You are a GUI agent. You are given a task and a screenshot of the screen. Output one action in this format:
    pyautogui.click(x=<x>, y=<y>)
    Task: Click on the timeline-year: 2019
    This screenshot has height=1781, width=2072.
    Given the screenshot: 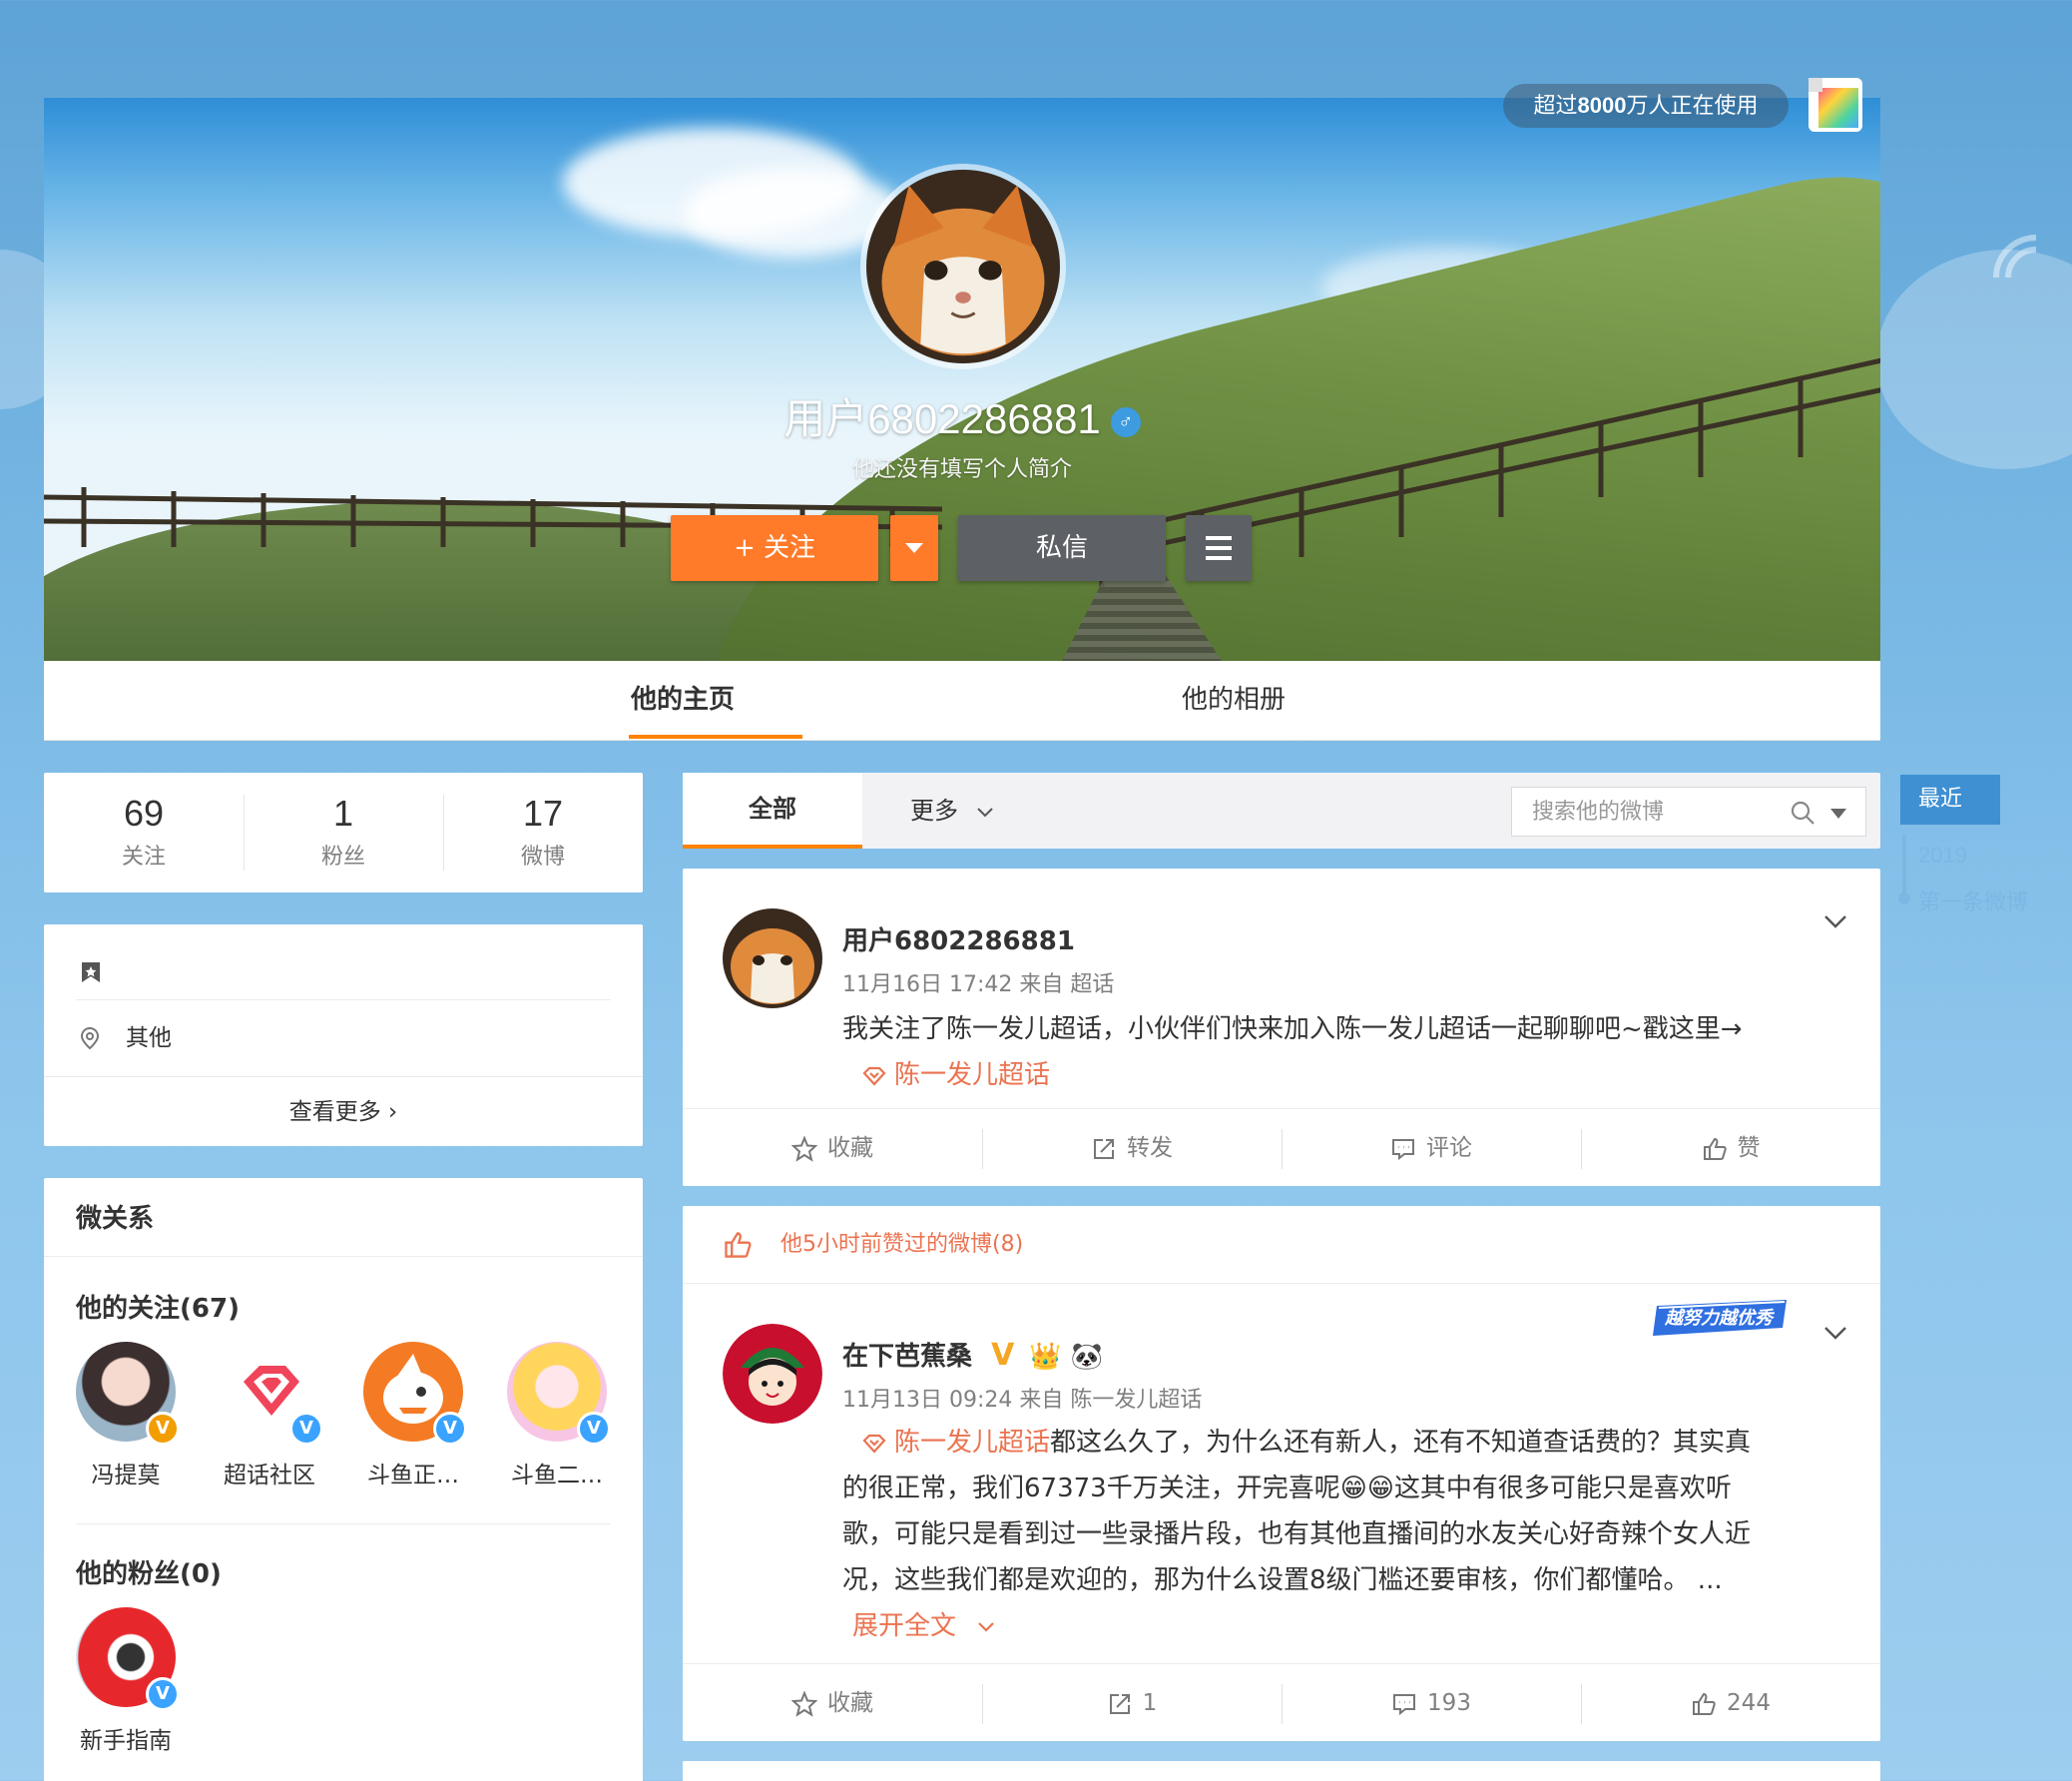 What is the action you would take?
    pyautogui.click(x=1943, y=856)
    